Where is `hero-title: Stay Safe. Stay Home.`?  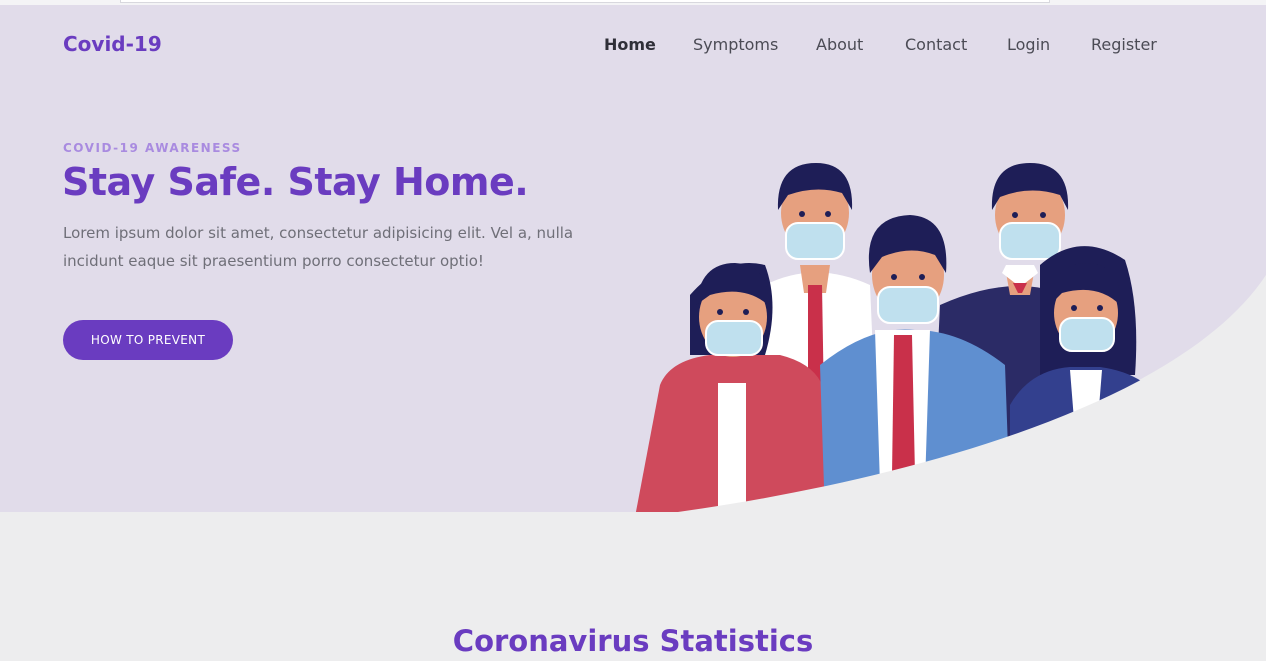
hero-title: Stay Safe. Stay Home. is located at coordinates (295, 182).